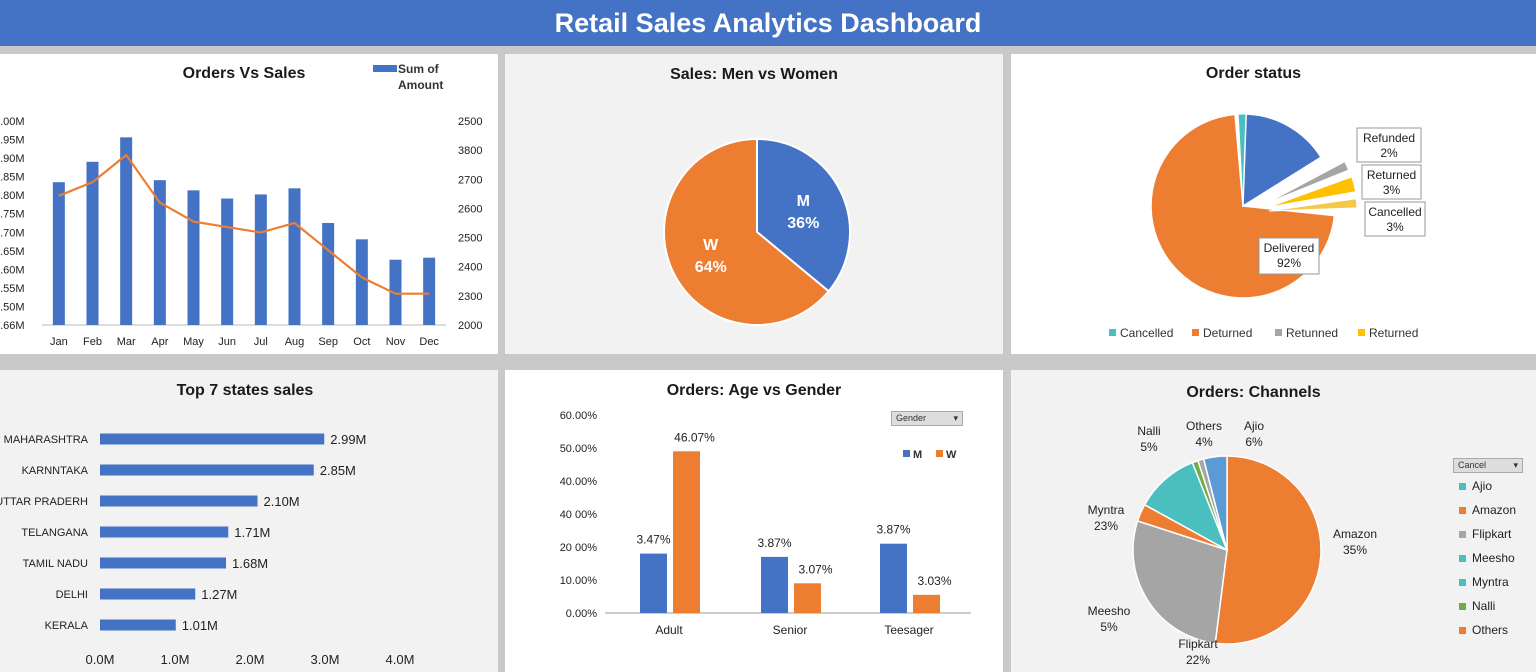 Image resolution: width=1536 pixels, height=672 pixels. I want to click on legend-label: Deturned, so click(1227, 333).